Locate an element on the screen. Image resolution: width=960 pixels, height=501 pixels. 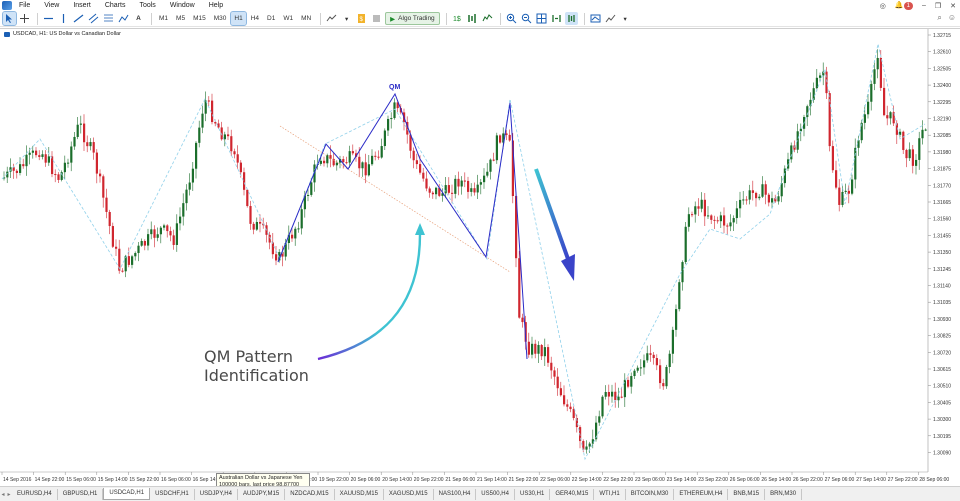
chart-tab: NZDCAD,M15 is located at coordinates (310, 494).